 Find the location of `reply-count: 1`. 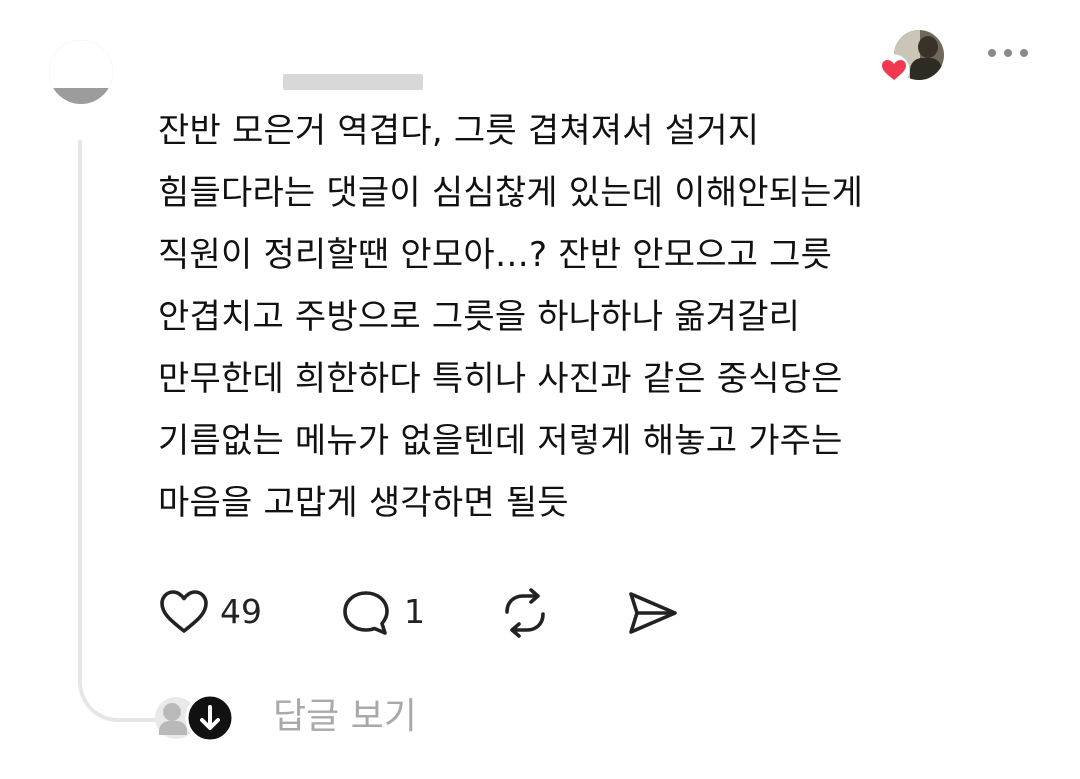

reply-count: 1 is located at coordinates (414, 611).